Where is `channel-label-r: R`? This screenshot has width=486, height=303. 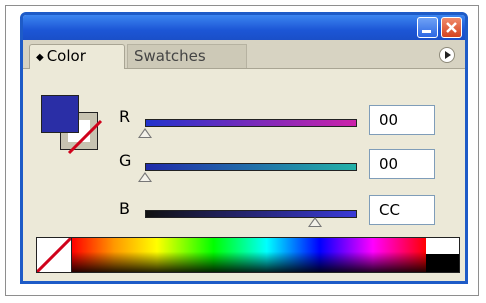
channel-label-r: R is located at coordinates (125, 116).